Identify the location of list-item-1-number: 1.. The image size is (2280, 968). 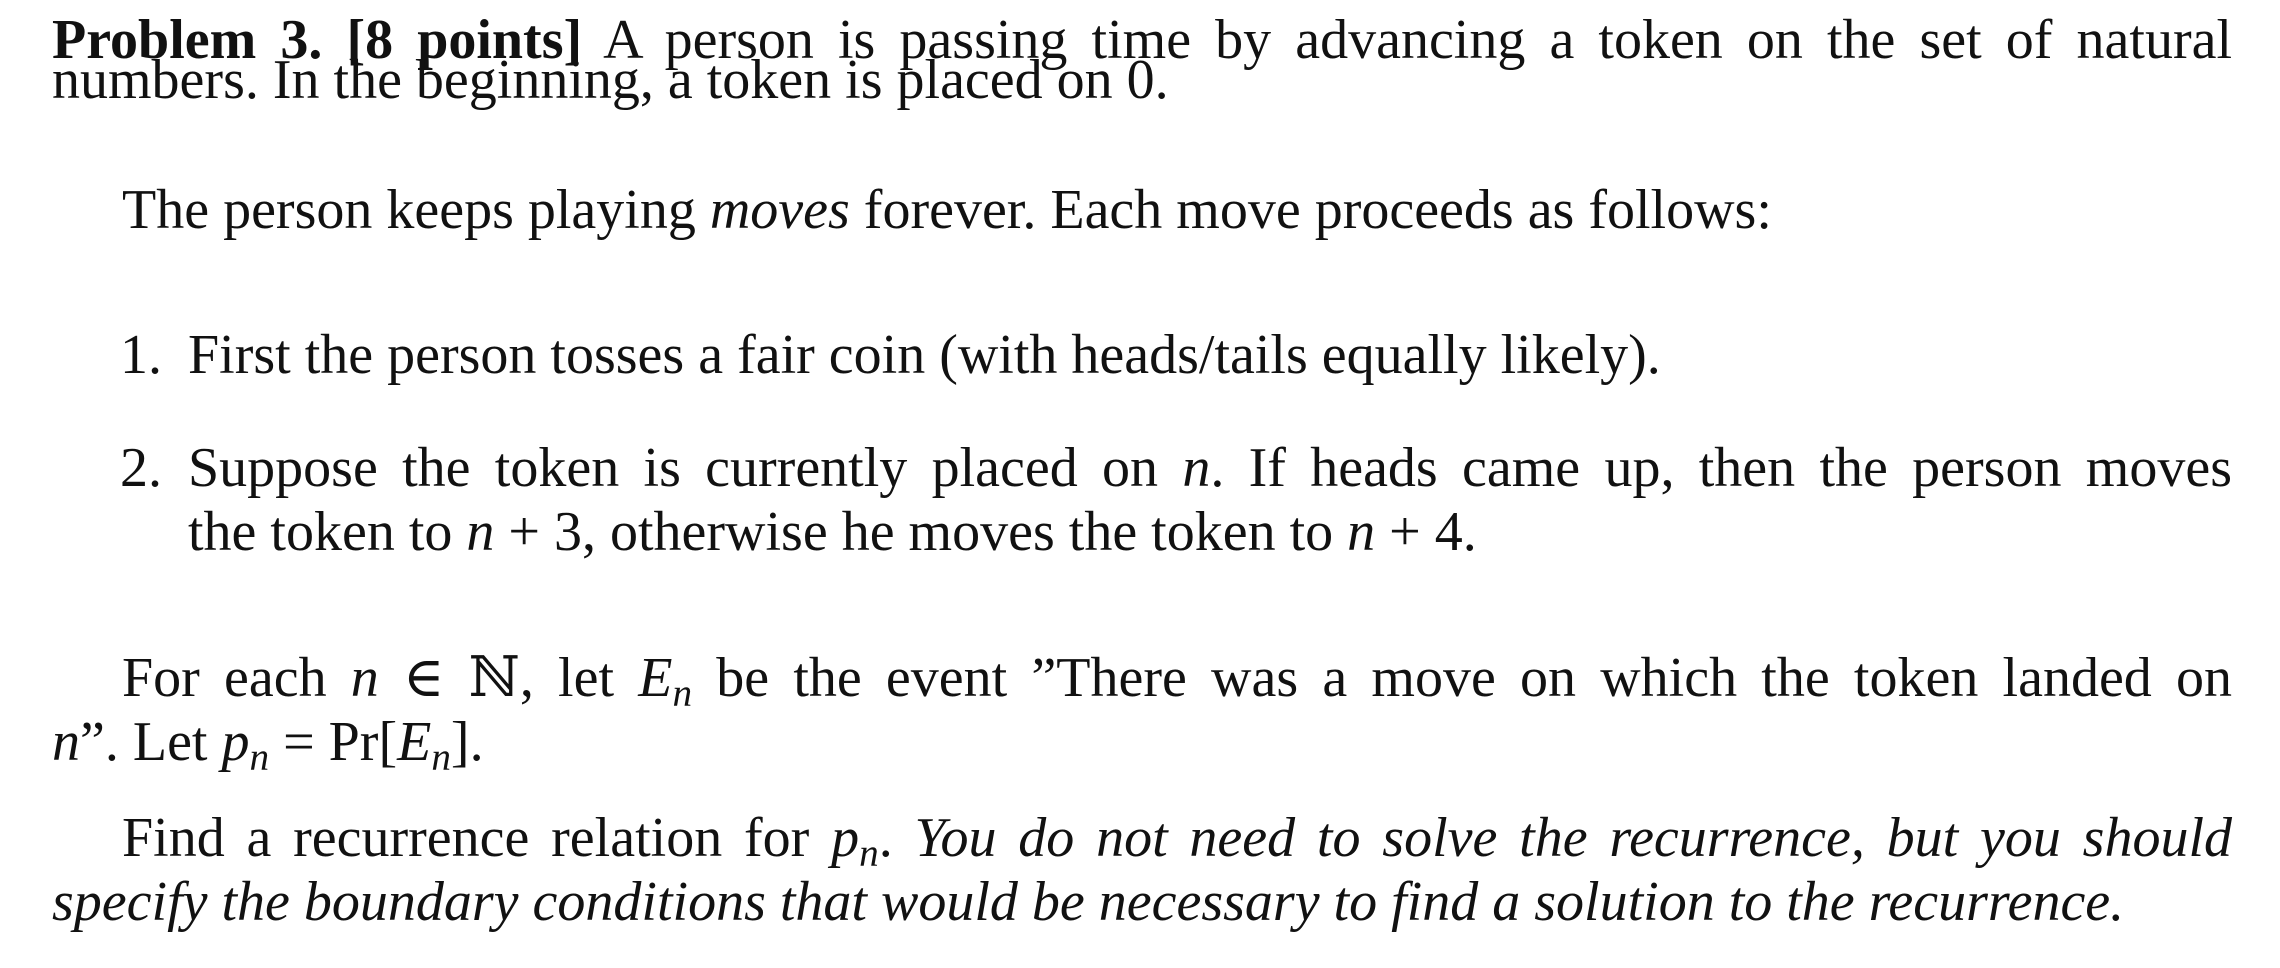
(141, 355).